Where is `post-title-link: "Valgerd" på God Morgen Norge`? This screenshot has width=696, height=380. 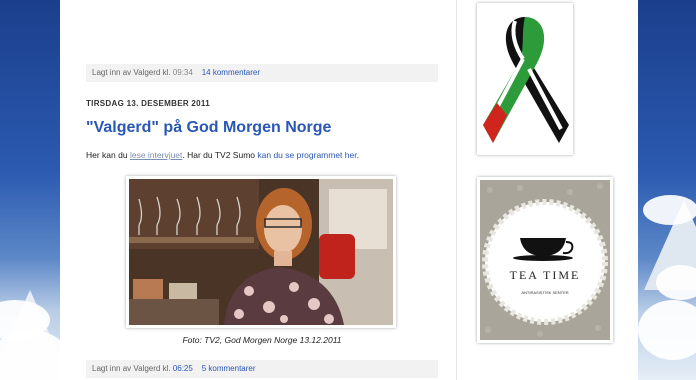
post-title-link: "Valgerd" på God Morgen Norge is located at coordinates (208, 127).